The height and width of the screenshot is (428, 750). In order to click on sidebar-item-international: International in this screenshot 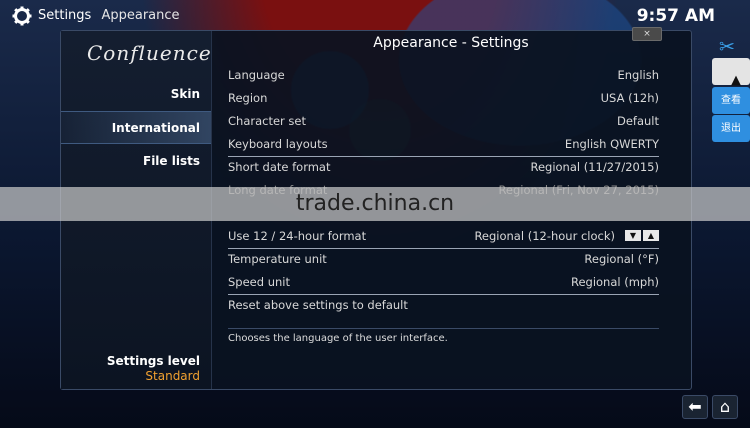, I will do `click(136, 127)`.